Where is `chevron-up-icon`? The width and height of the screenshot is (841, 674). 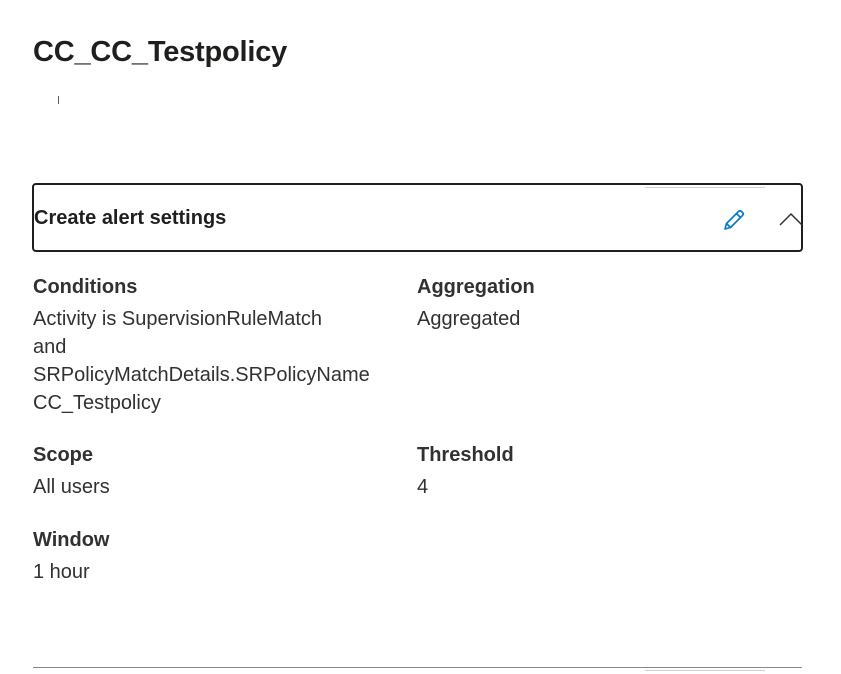 chevron-up-icon is located at coordinates (791, 219).